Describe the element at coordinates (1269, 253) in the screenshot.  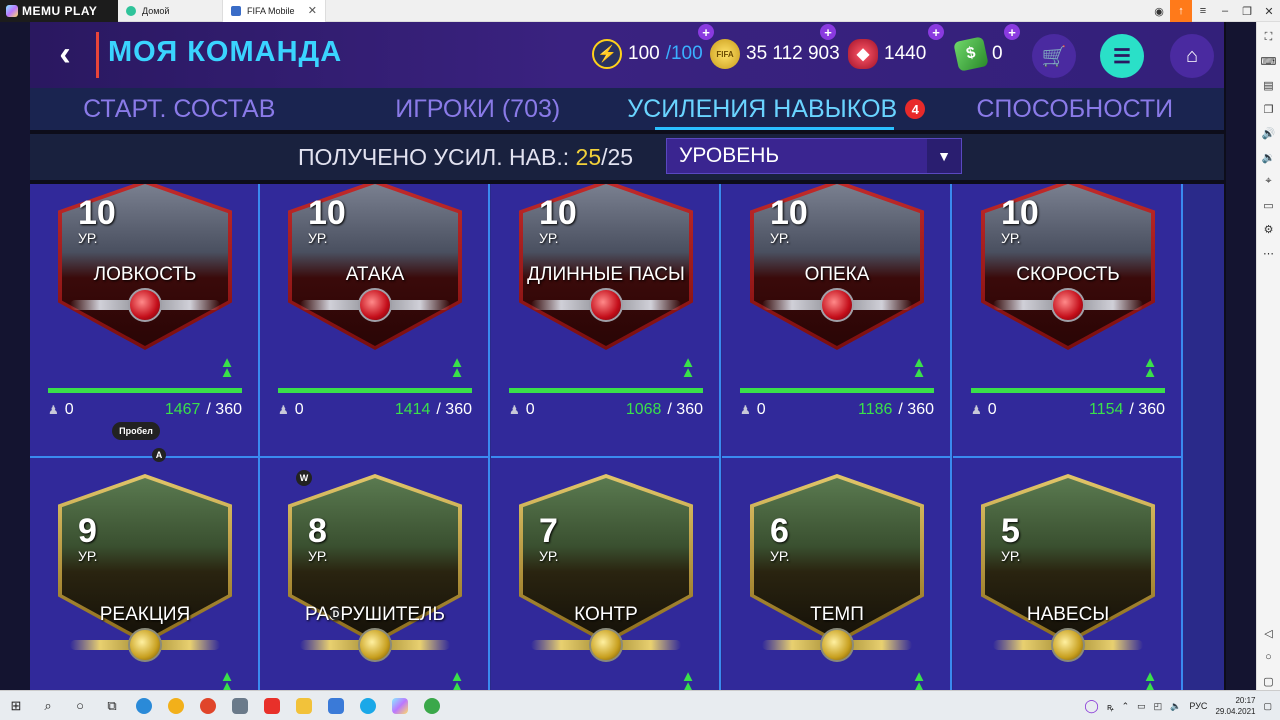
I see `more-icon: ⋯` at that location.